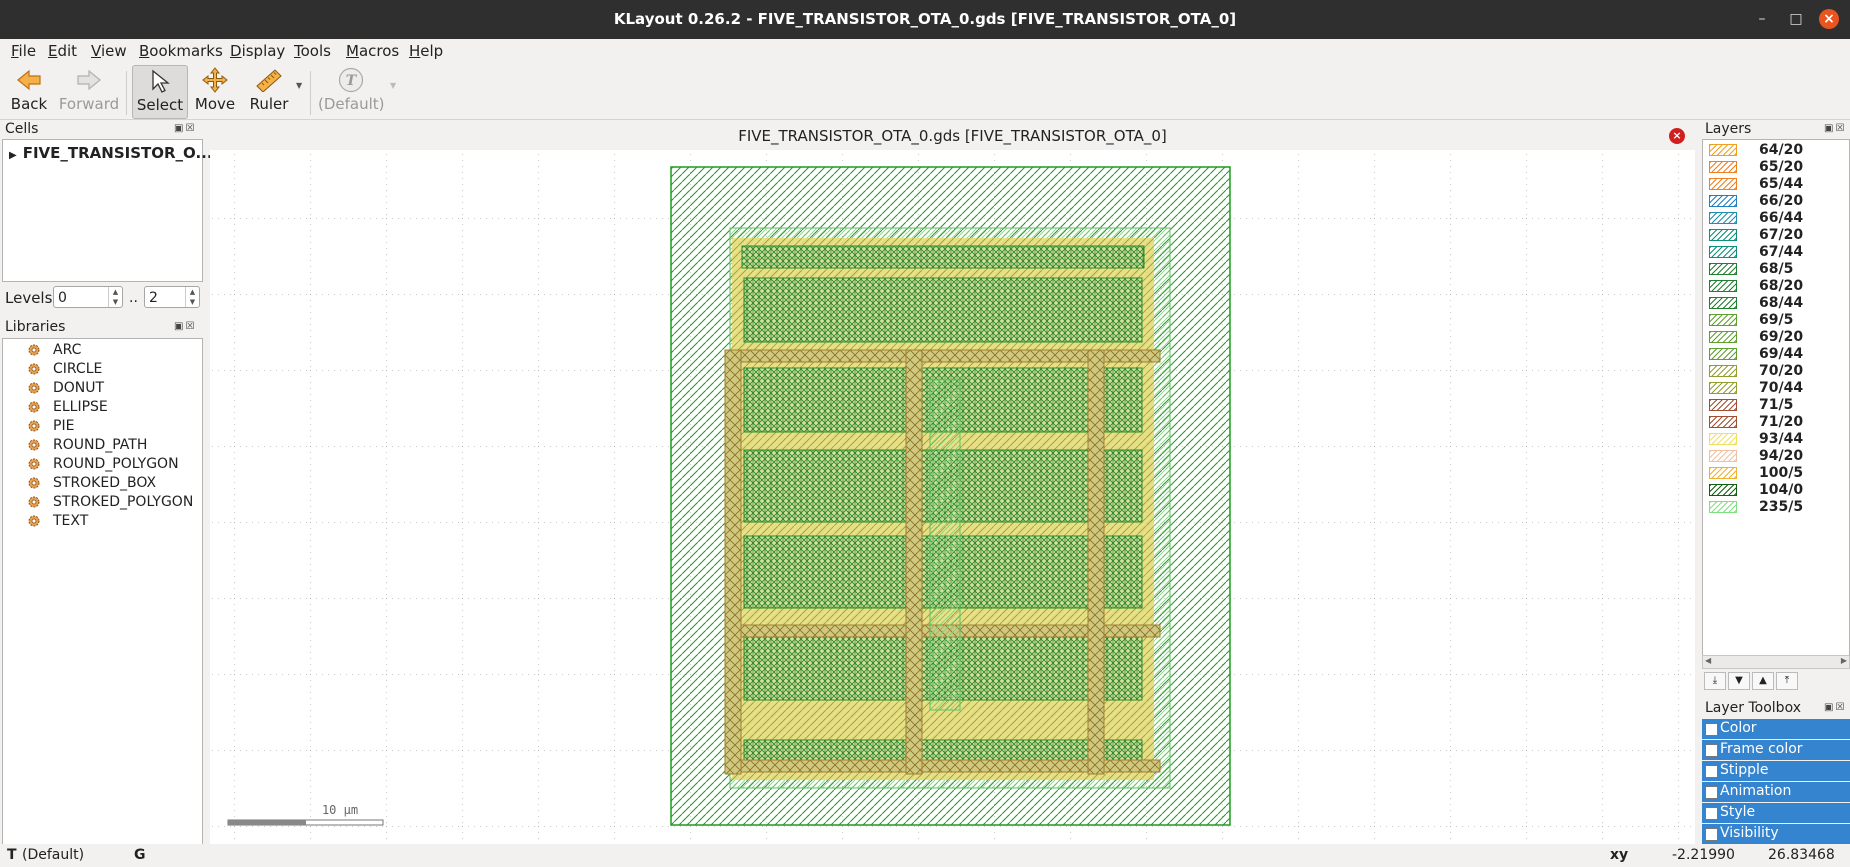  I want to click on layer-row: 67/20, so click(1775, 235).